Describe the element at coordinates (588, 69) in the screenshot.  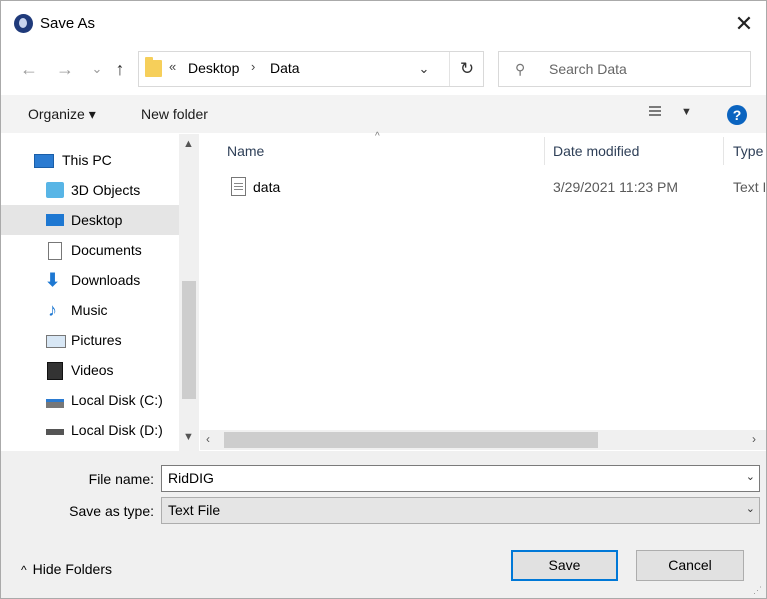
I see `search-placeholder: Search Data` at that location.